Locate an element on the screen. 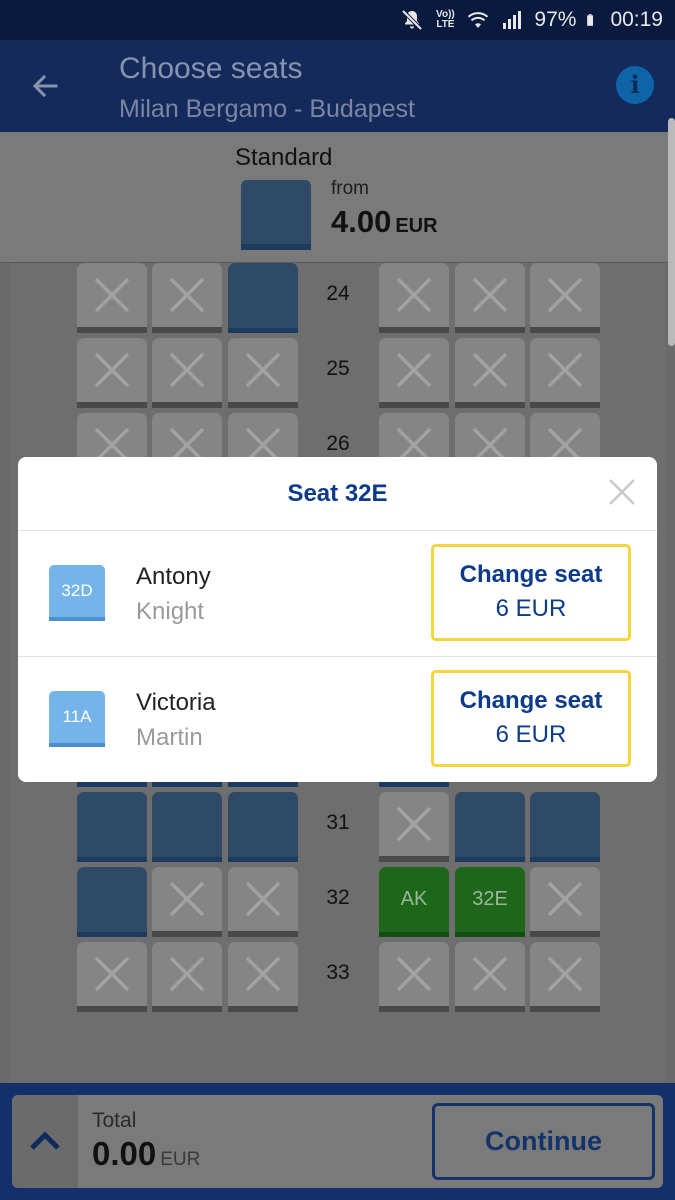 The height and width of the screenshot is (1200, 675). expand-total-button is located at coordinates (45, 1141).